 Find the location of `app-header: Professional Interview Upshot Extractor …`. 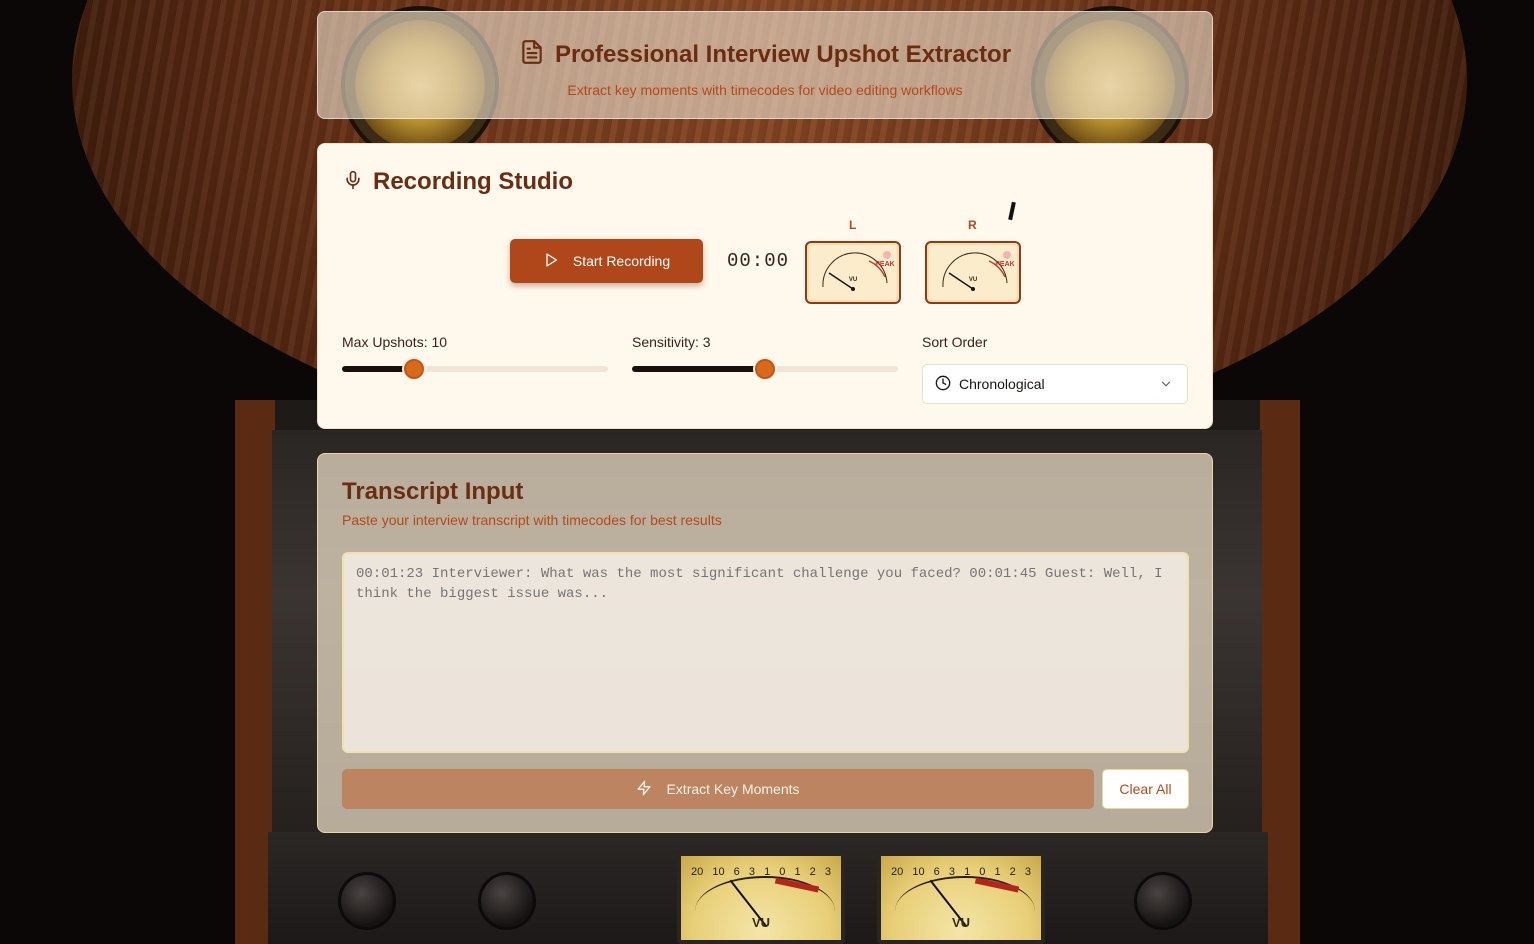

app-header: Professional Interview Upshot Extractor … is located at coordinates (765, 65).